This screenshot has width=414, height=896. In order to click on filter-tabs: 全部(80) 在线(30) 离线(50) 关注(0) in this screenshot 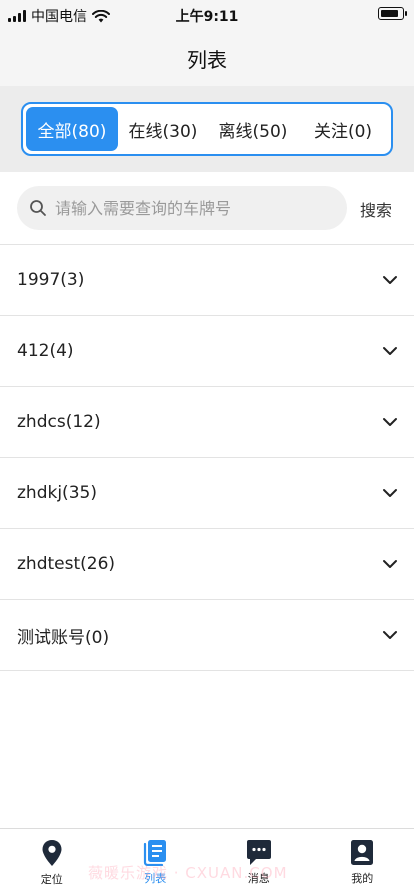, I will do `click(207, 129)`.